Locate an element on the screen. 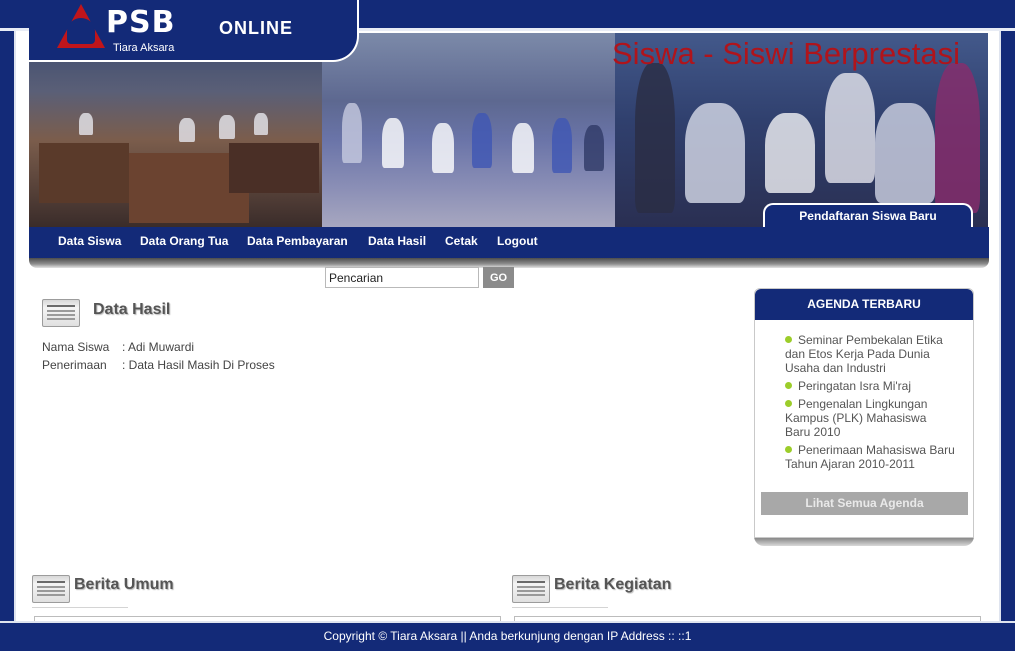  left-border is located at coordinates (8, 326).